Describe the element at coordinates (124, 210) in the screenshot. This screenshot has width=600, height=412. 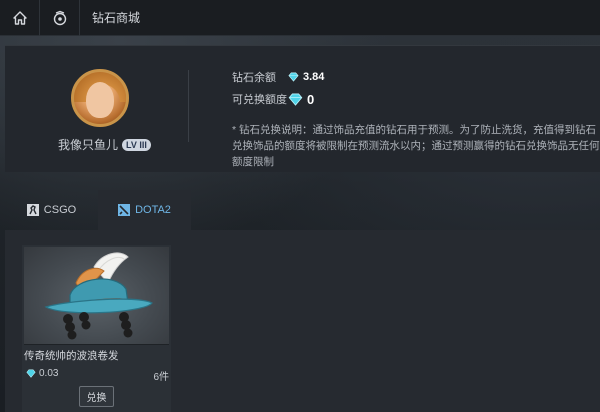
I see `dota2-icon` at that location.